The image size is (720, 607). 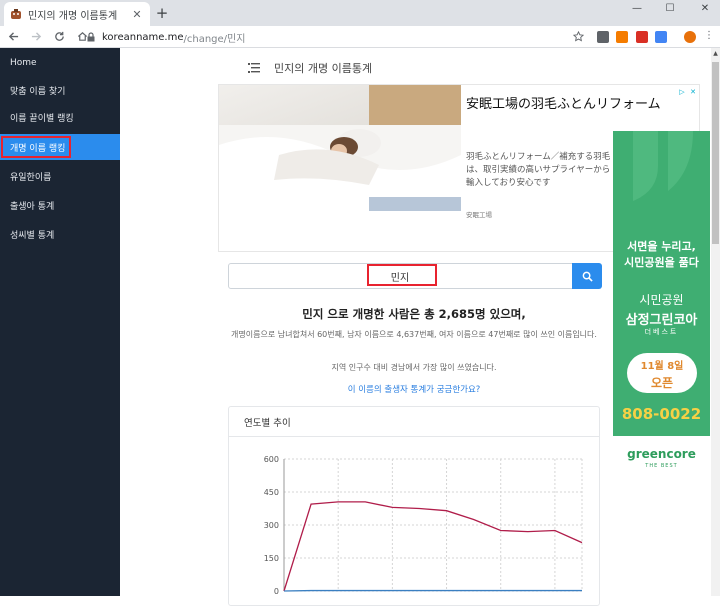 What do you see at coordinates (42, 117) in the screenshot?
I see `sidebar-item-label: 이름 끝이별 랭킹` at bounding box center [42, 117].